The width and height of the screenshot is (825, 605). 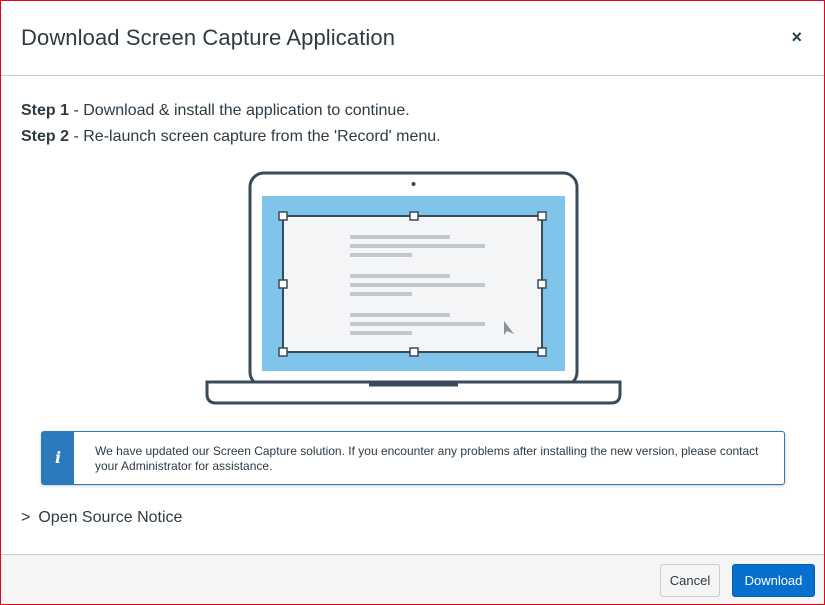 I want to click on dialog-title: Download Screen Capture Application, so click(x=208, y=37).